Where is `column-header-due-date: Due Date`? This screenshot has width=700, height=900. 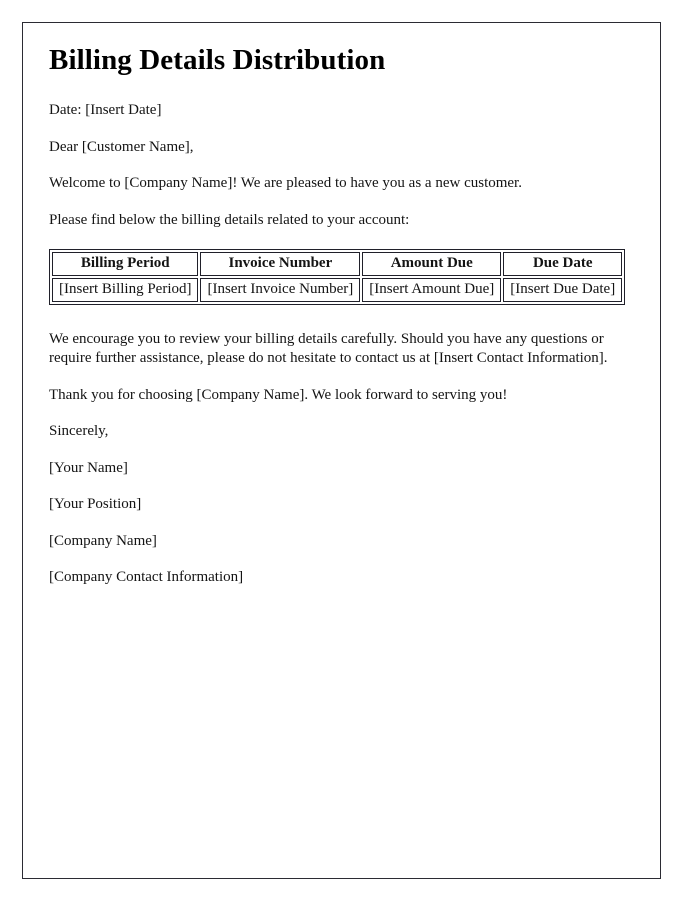
column-header-due-date: Due Date is located at coordinates (563, 264).